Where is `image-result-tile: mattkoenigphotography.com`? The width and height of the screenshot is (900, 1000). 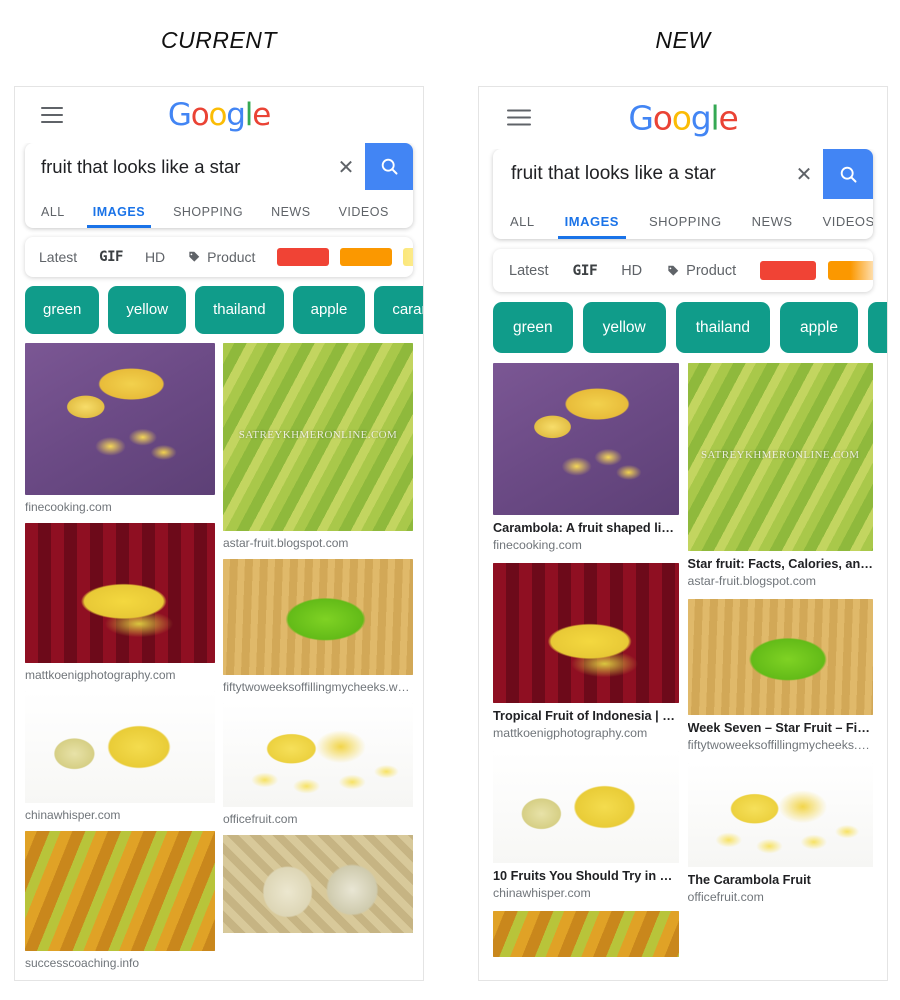
image-result-tile: mattkoenigphotography.com is located at coordinates (120, 602).